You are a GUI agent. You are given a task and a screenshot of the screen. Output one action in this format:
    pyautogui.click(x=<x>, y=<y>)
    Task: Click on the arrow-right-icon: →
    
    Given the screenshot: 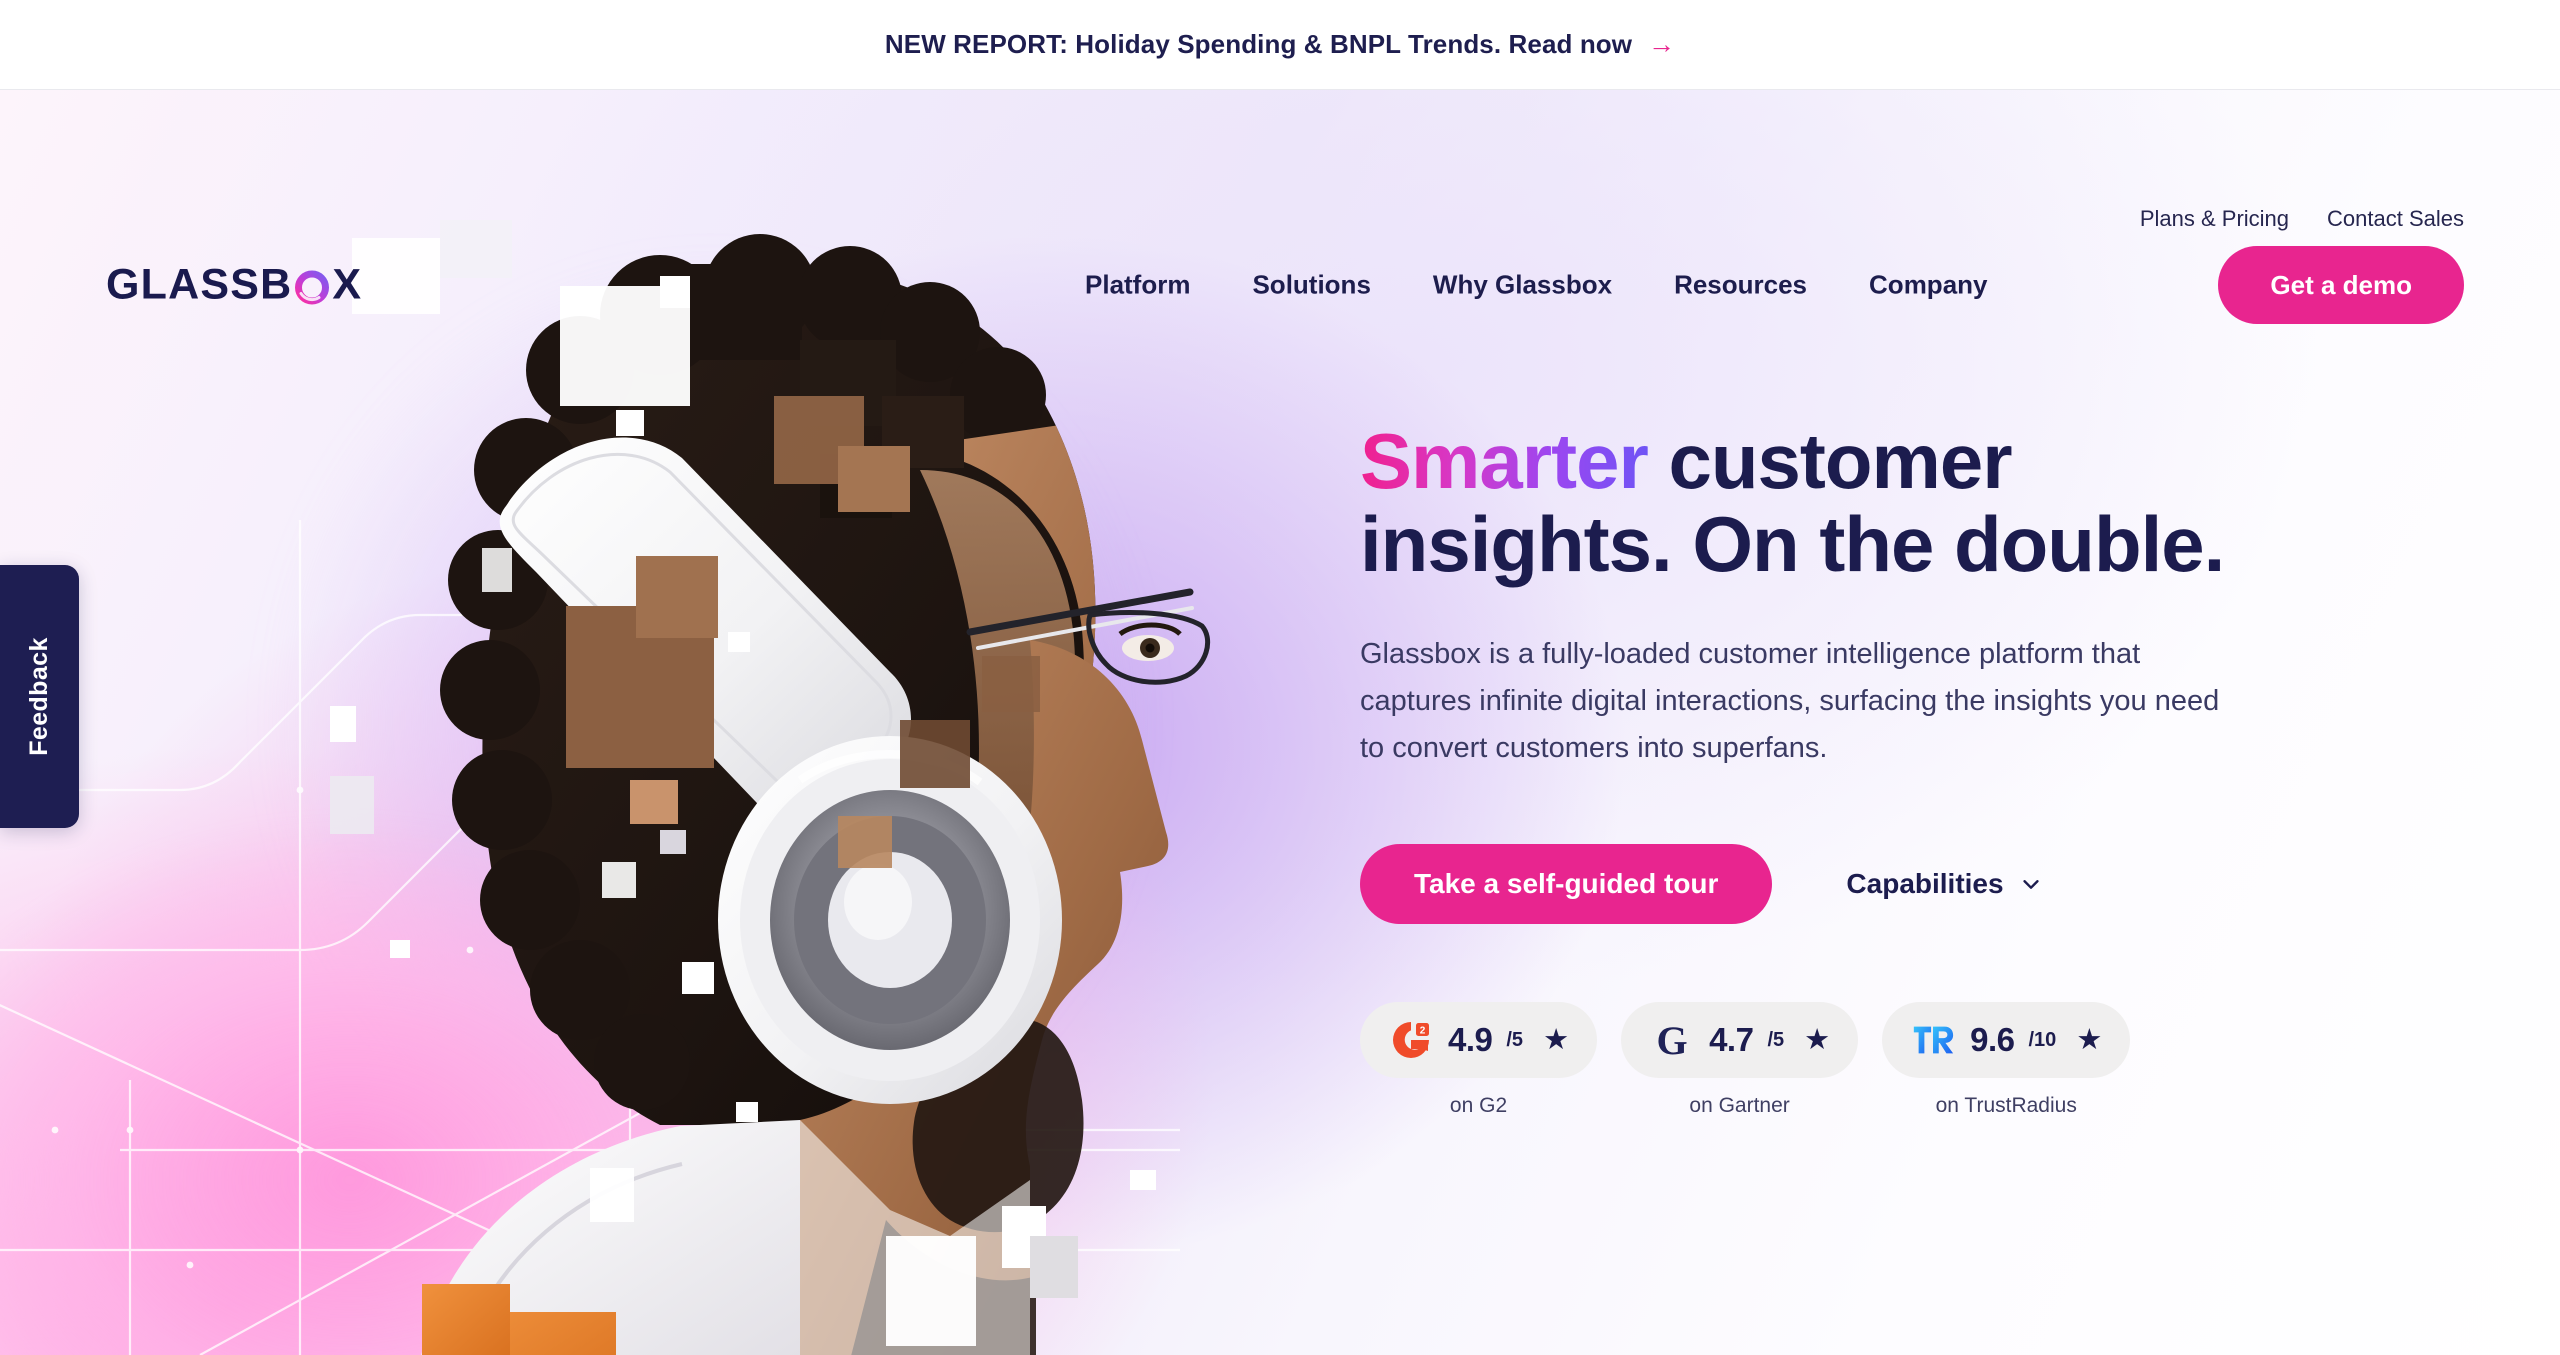 What is the action you would take?
    pyautogui.click(x=1662, y=44)
    